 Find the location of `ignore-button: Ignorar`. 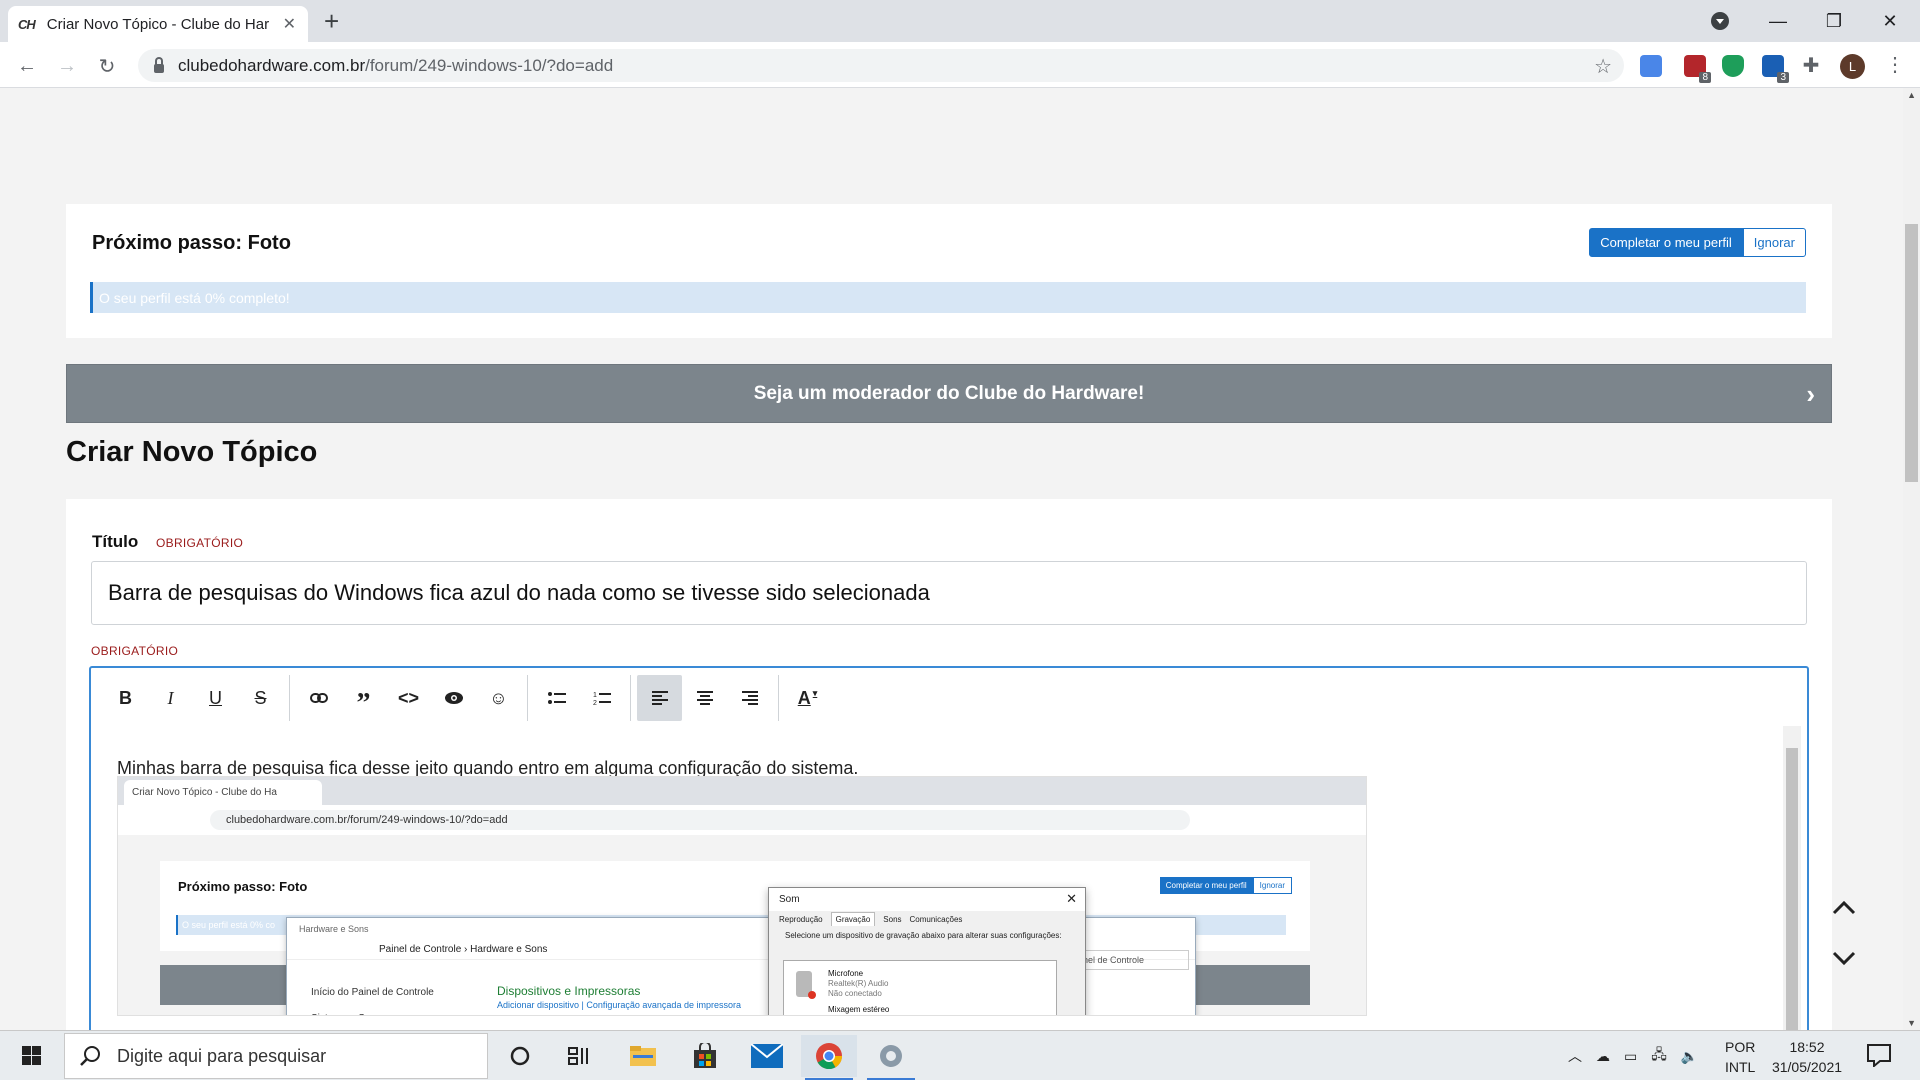

ignore-button: Ignorar is located at coordinates (1774, 242).